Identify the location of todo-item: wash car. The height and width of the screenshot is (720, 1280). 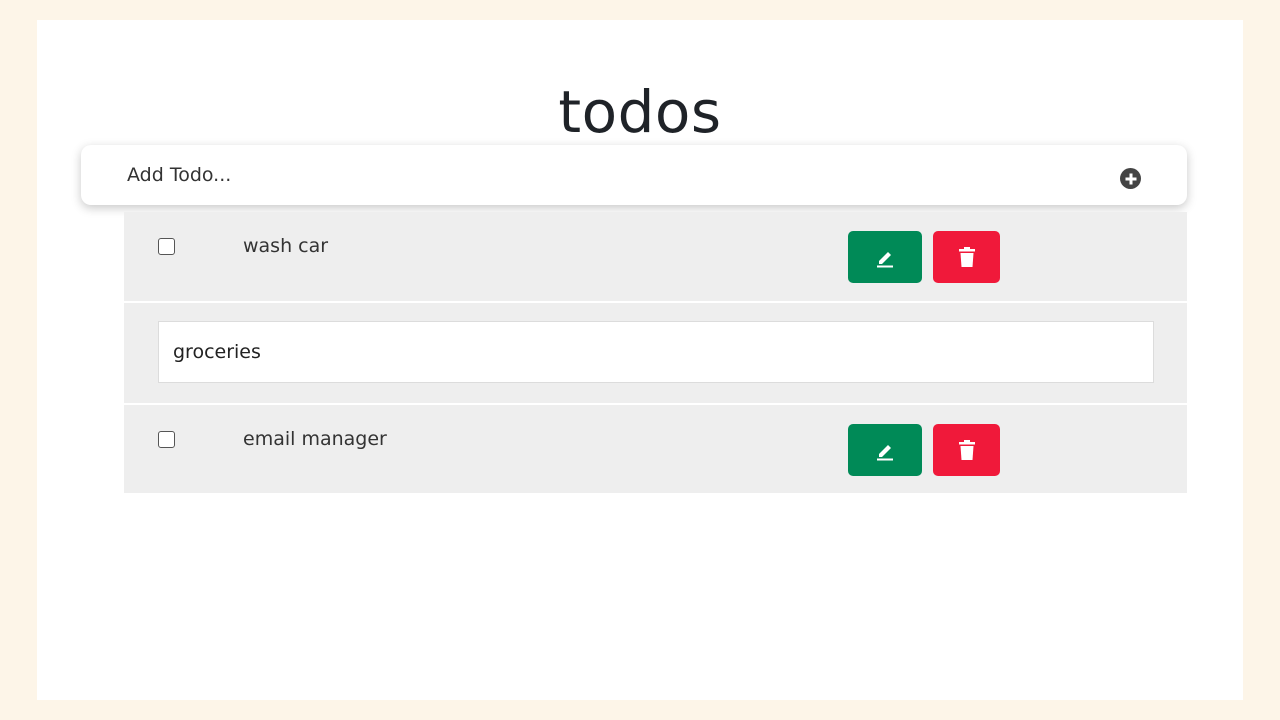
(655, 257).